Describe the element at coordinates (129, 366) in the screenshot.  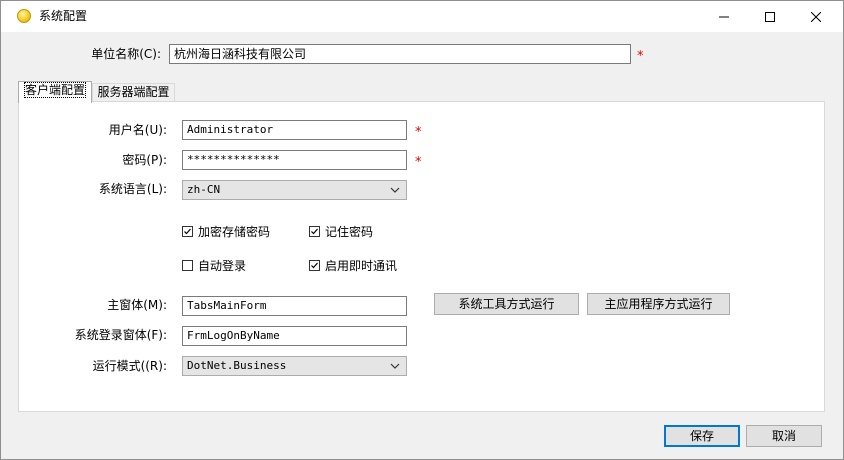
I see `run-mode-label: 运行模式((R):` at that location.